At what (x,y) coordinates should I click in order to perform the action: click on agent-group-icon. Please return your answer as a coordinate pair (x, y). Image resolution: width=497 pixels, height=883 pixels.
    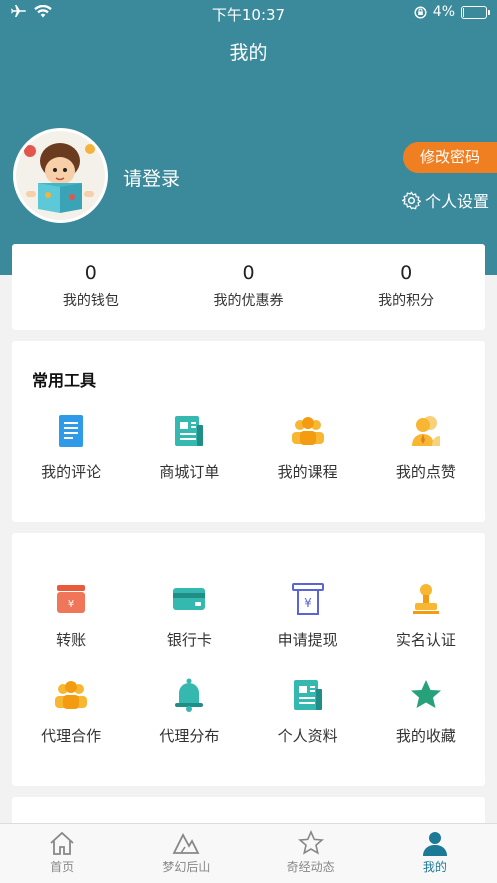
    Looking at the image, I should click on (71, 695).